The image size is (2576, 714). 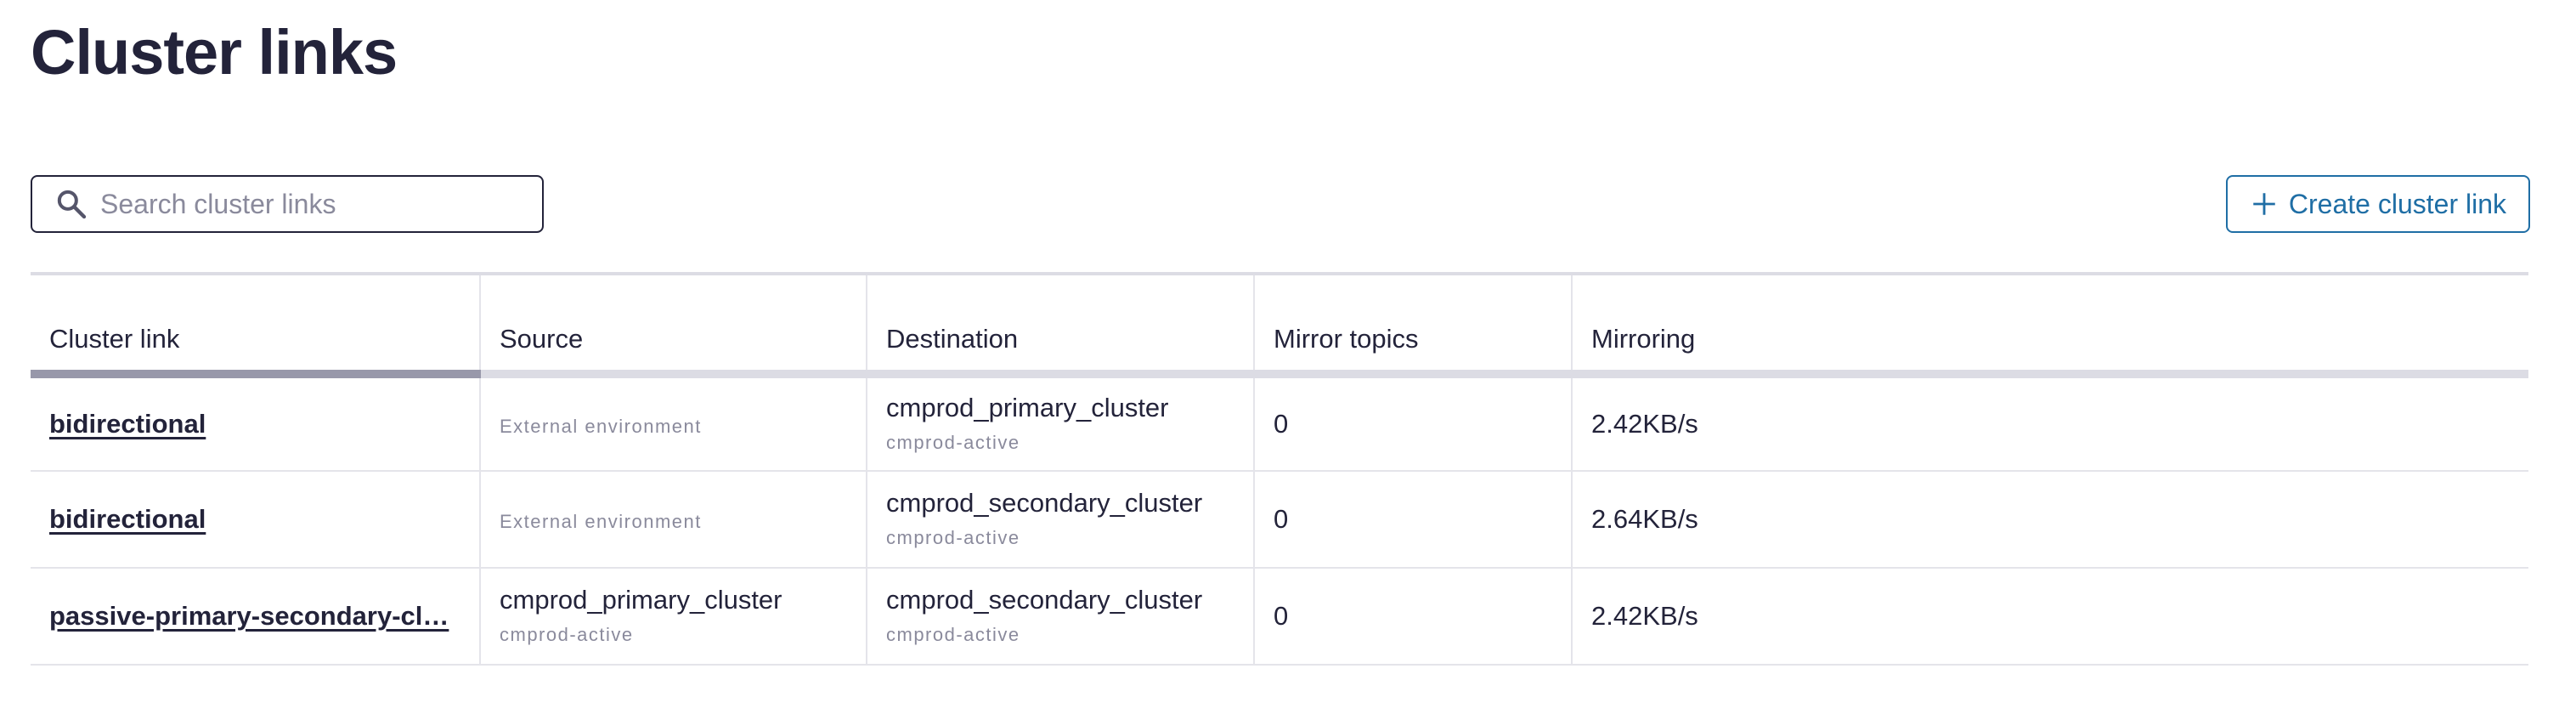 What do you see at coordinates (2050, 520) in the screenshot?
I see `cell-mirroring: 2.64KB/s` at bounding box center [2050, 520].